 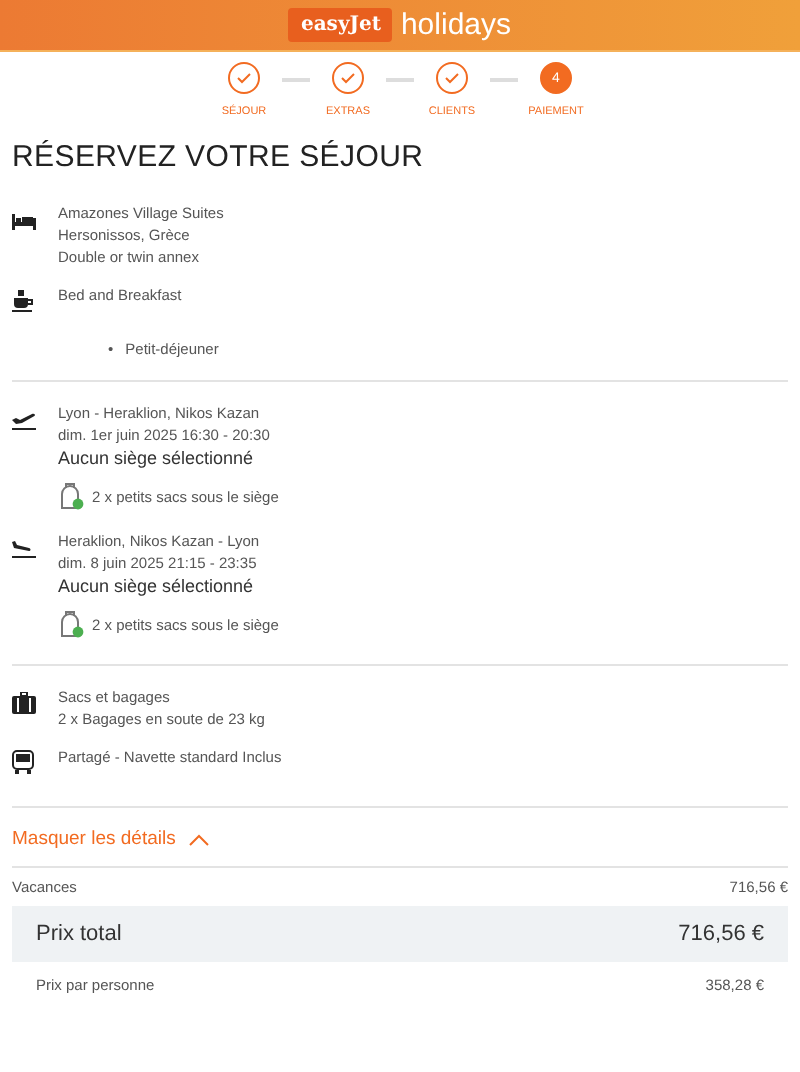 I want to click on bus-icon, so click(x=23, y=762).